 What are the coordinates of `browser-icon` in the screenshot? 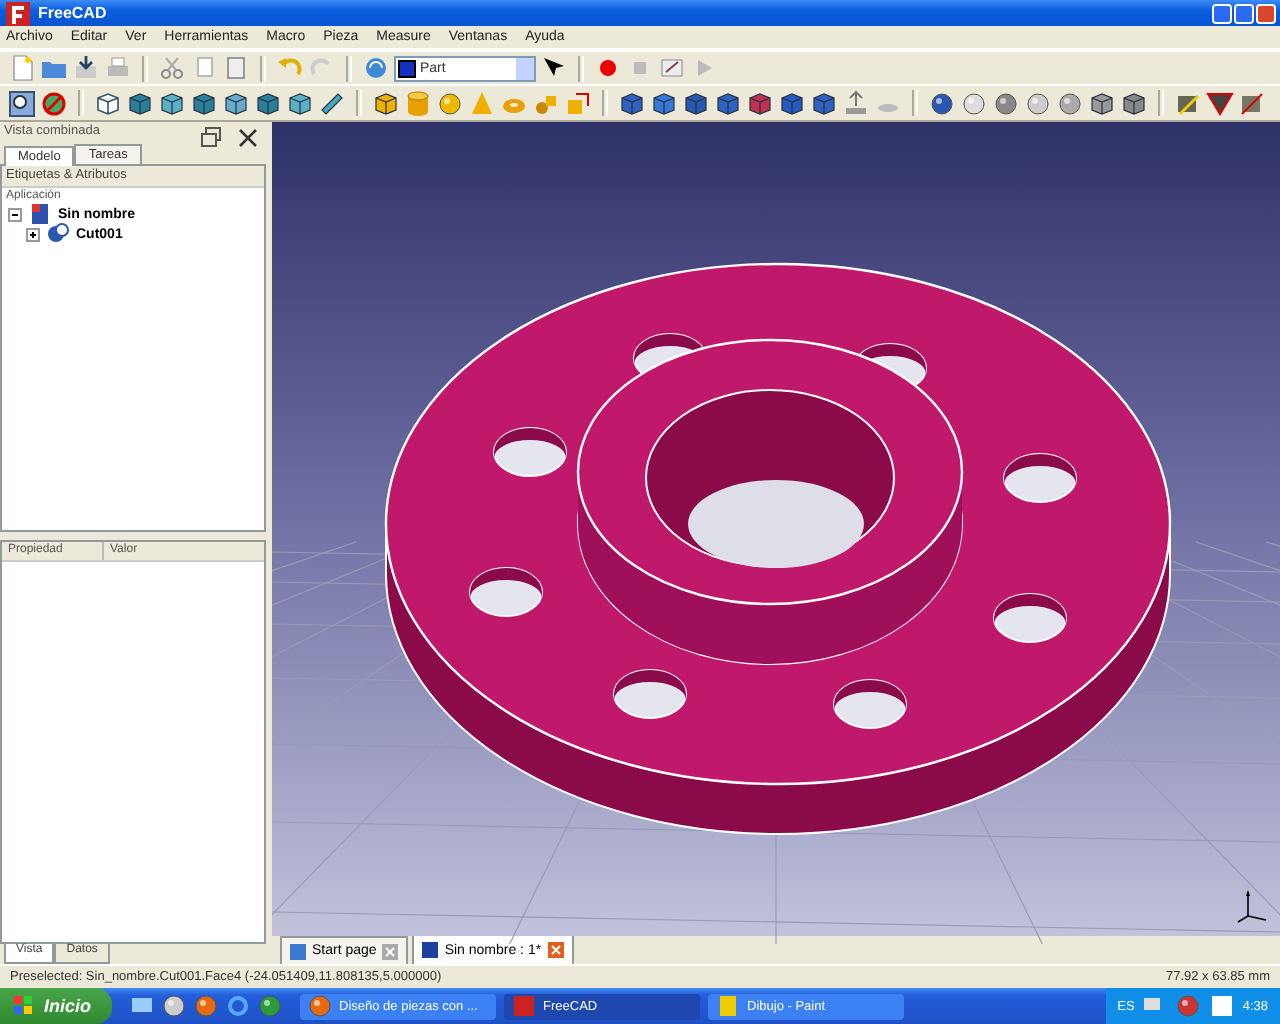 It's located at (237, 1006).